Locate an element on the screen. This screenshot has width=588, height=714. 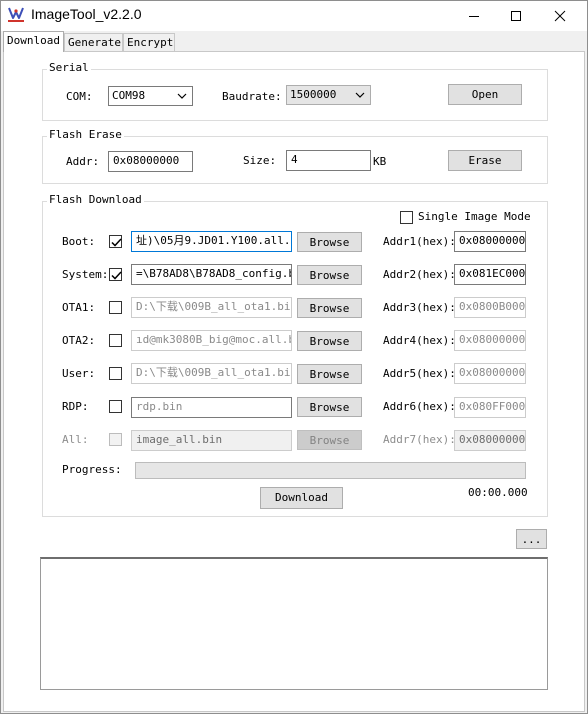
addr6-label: Addr6(hex): is located at coordinates (419, 406).